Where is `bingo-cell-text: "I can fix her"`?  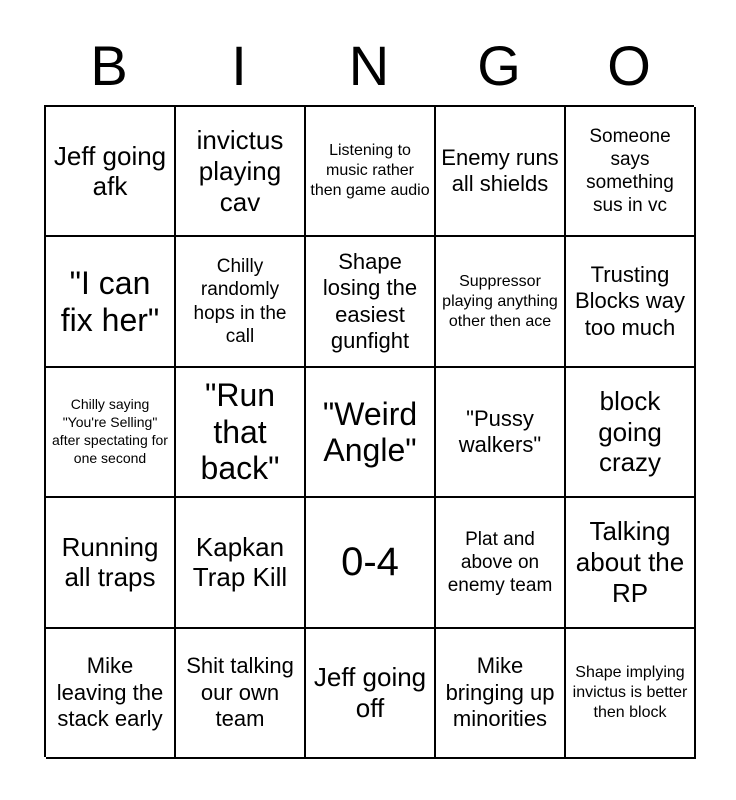
bingo-cell-text: "I can fix her" is located at coordinates (110, 301).